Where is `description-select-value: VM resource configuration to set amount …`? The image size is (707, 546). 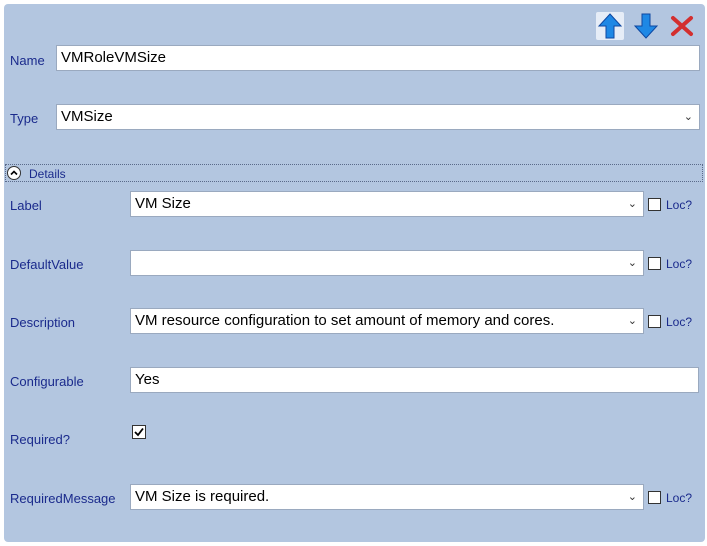
description-select-value: VM resource configuration to set amount … is located at coordinates (345, 320).